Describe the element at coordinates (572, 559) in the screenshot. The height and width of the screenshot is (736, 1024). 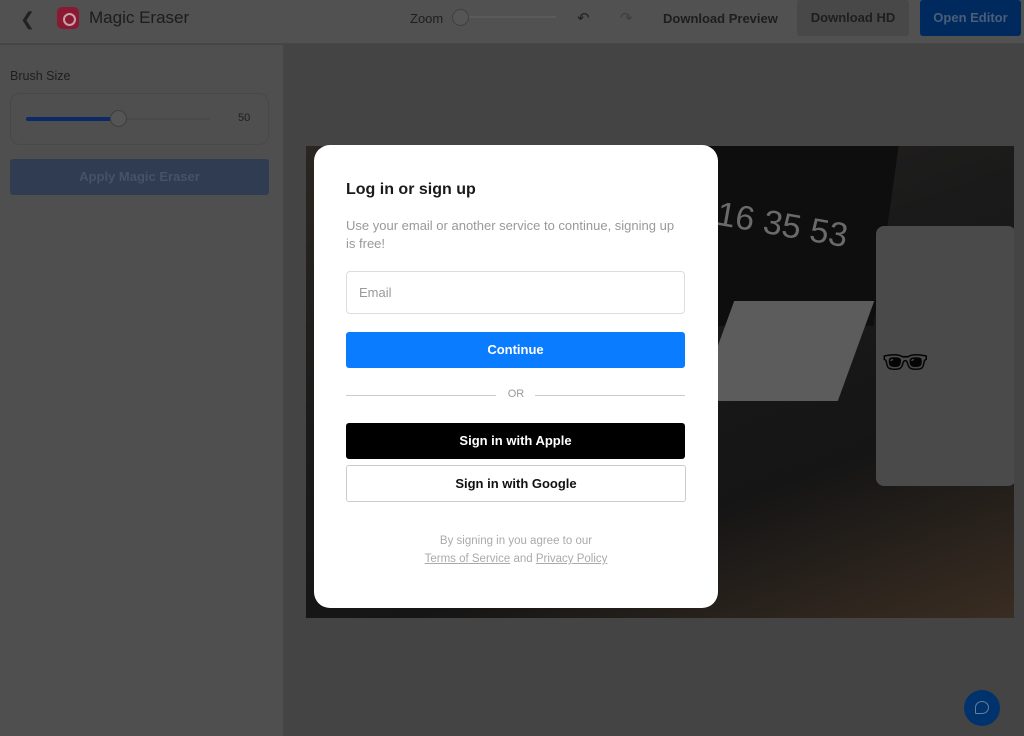
I see `privacy-link: Privacy Policy` at that location.